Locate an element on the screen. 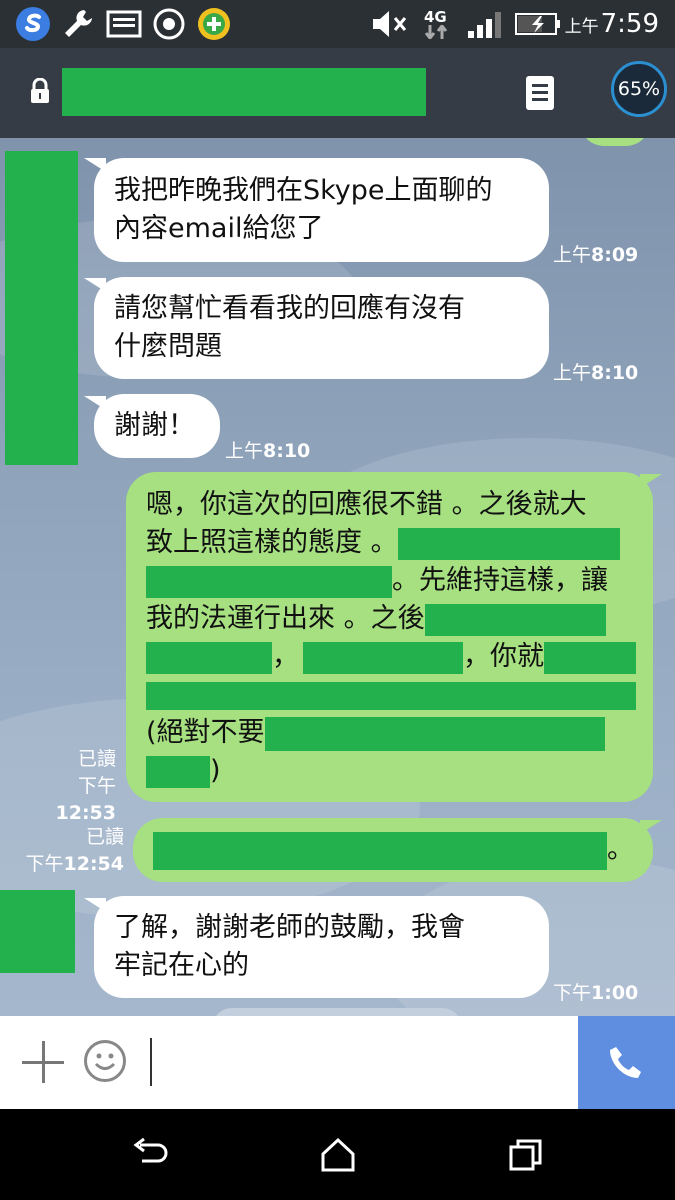  status-bar: 4G 上午 7:59 is located at coordinates (337, 24).